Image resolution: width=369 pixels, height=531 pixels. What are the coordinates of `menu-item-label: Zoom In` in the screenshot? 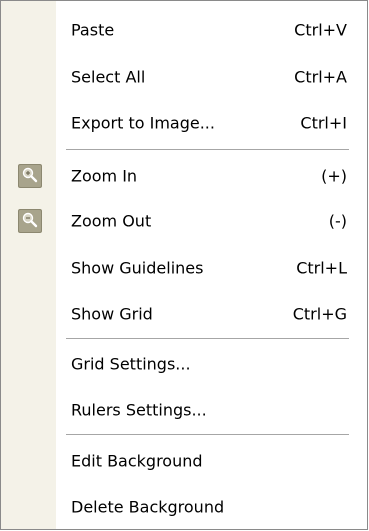 It's located at (104, 175).